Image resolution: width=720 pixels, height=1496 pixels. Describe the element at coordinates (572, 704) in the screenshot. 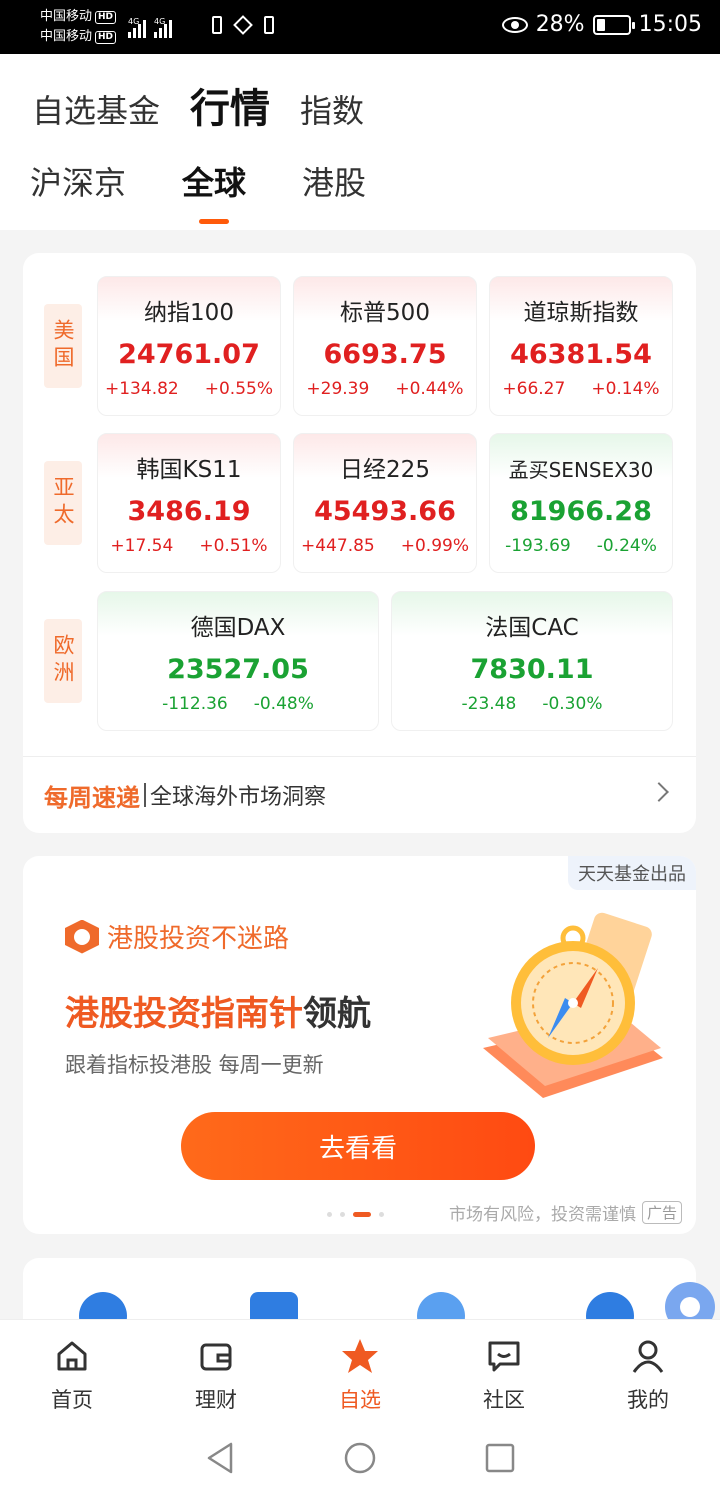

I see `index-change-percent: -0.30%` at that location.